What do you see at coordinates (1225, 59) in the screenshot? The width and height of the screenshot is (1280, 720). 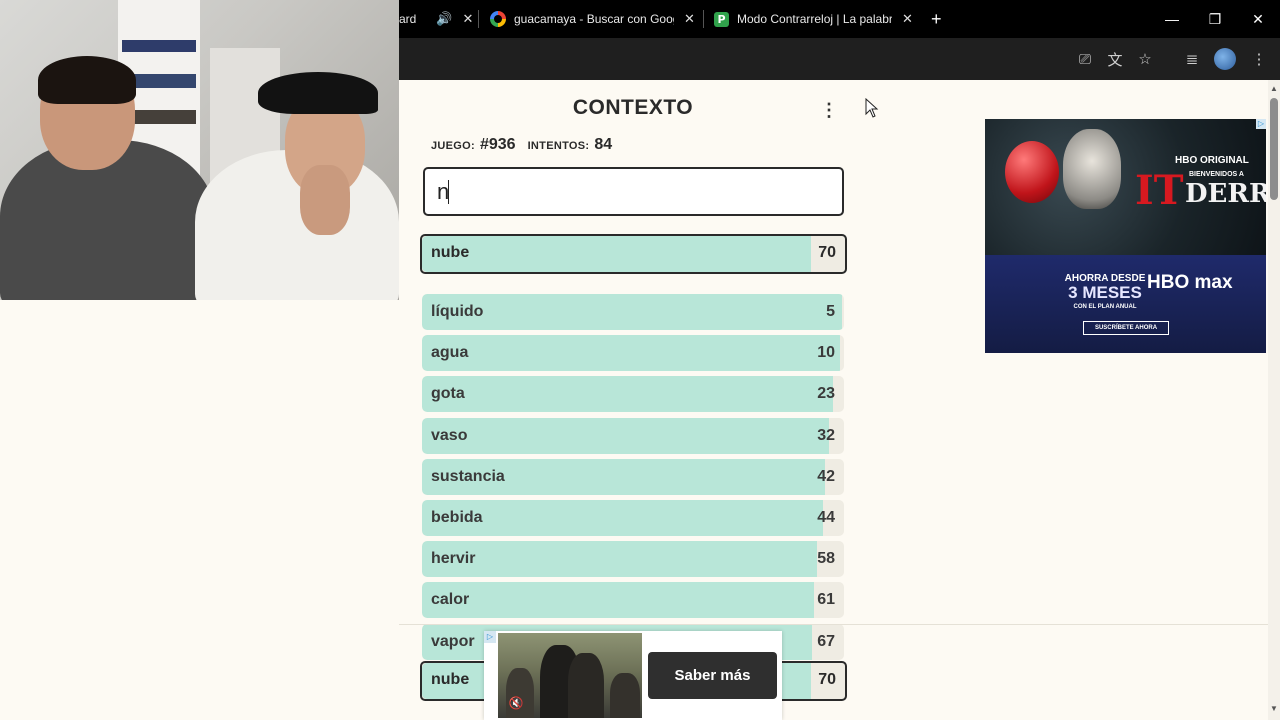 I see `profile-avatar-icon` at bounding box center [1225, 59].